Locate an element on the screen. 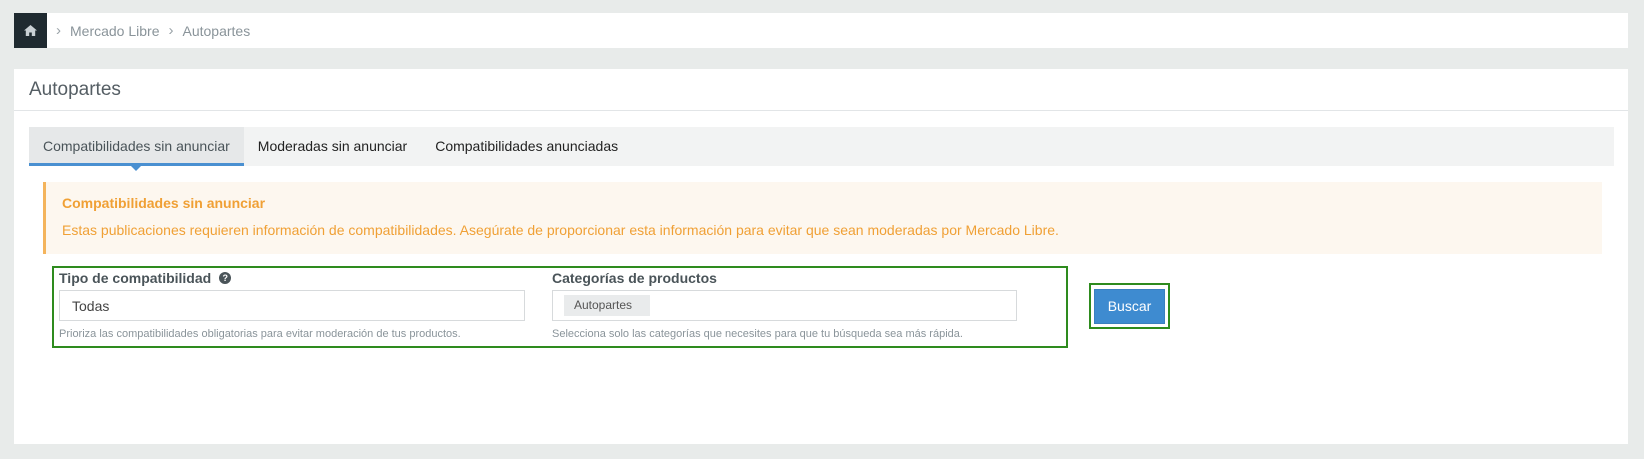 The height and width of the screenshot is (459, 1644). home-button is located at coordinates (30, 30).